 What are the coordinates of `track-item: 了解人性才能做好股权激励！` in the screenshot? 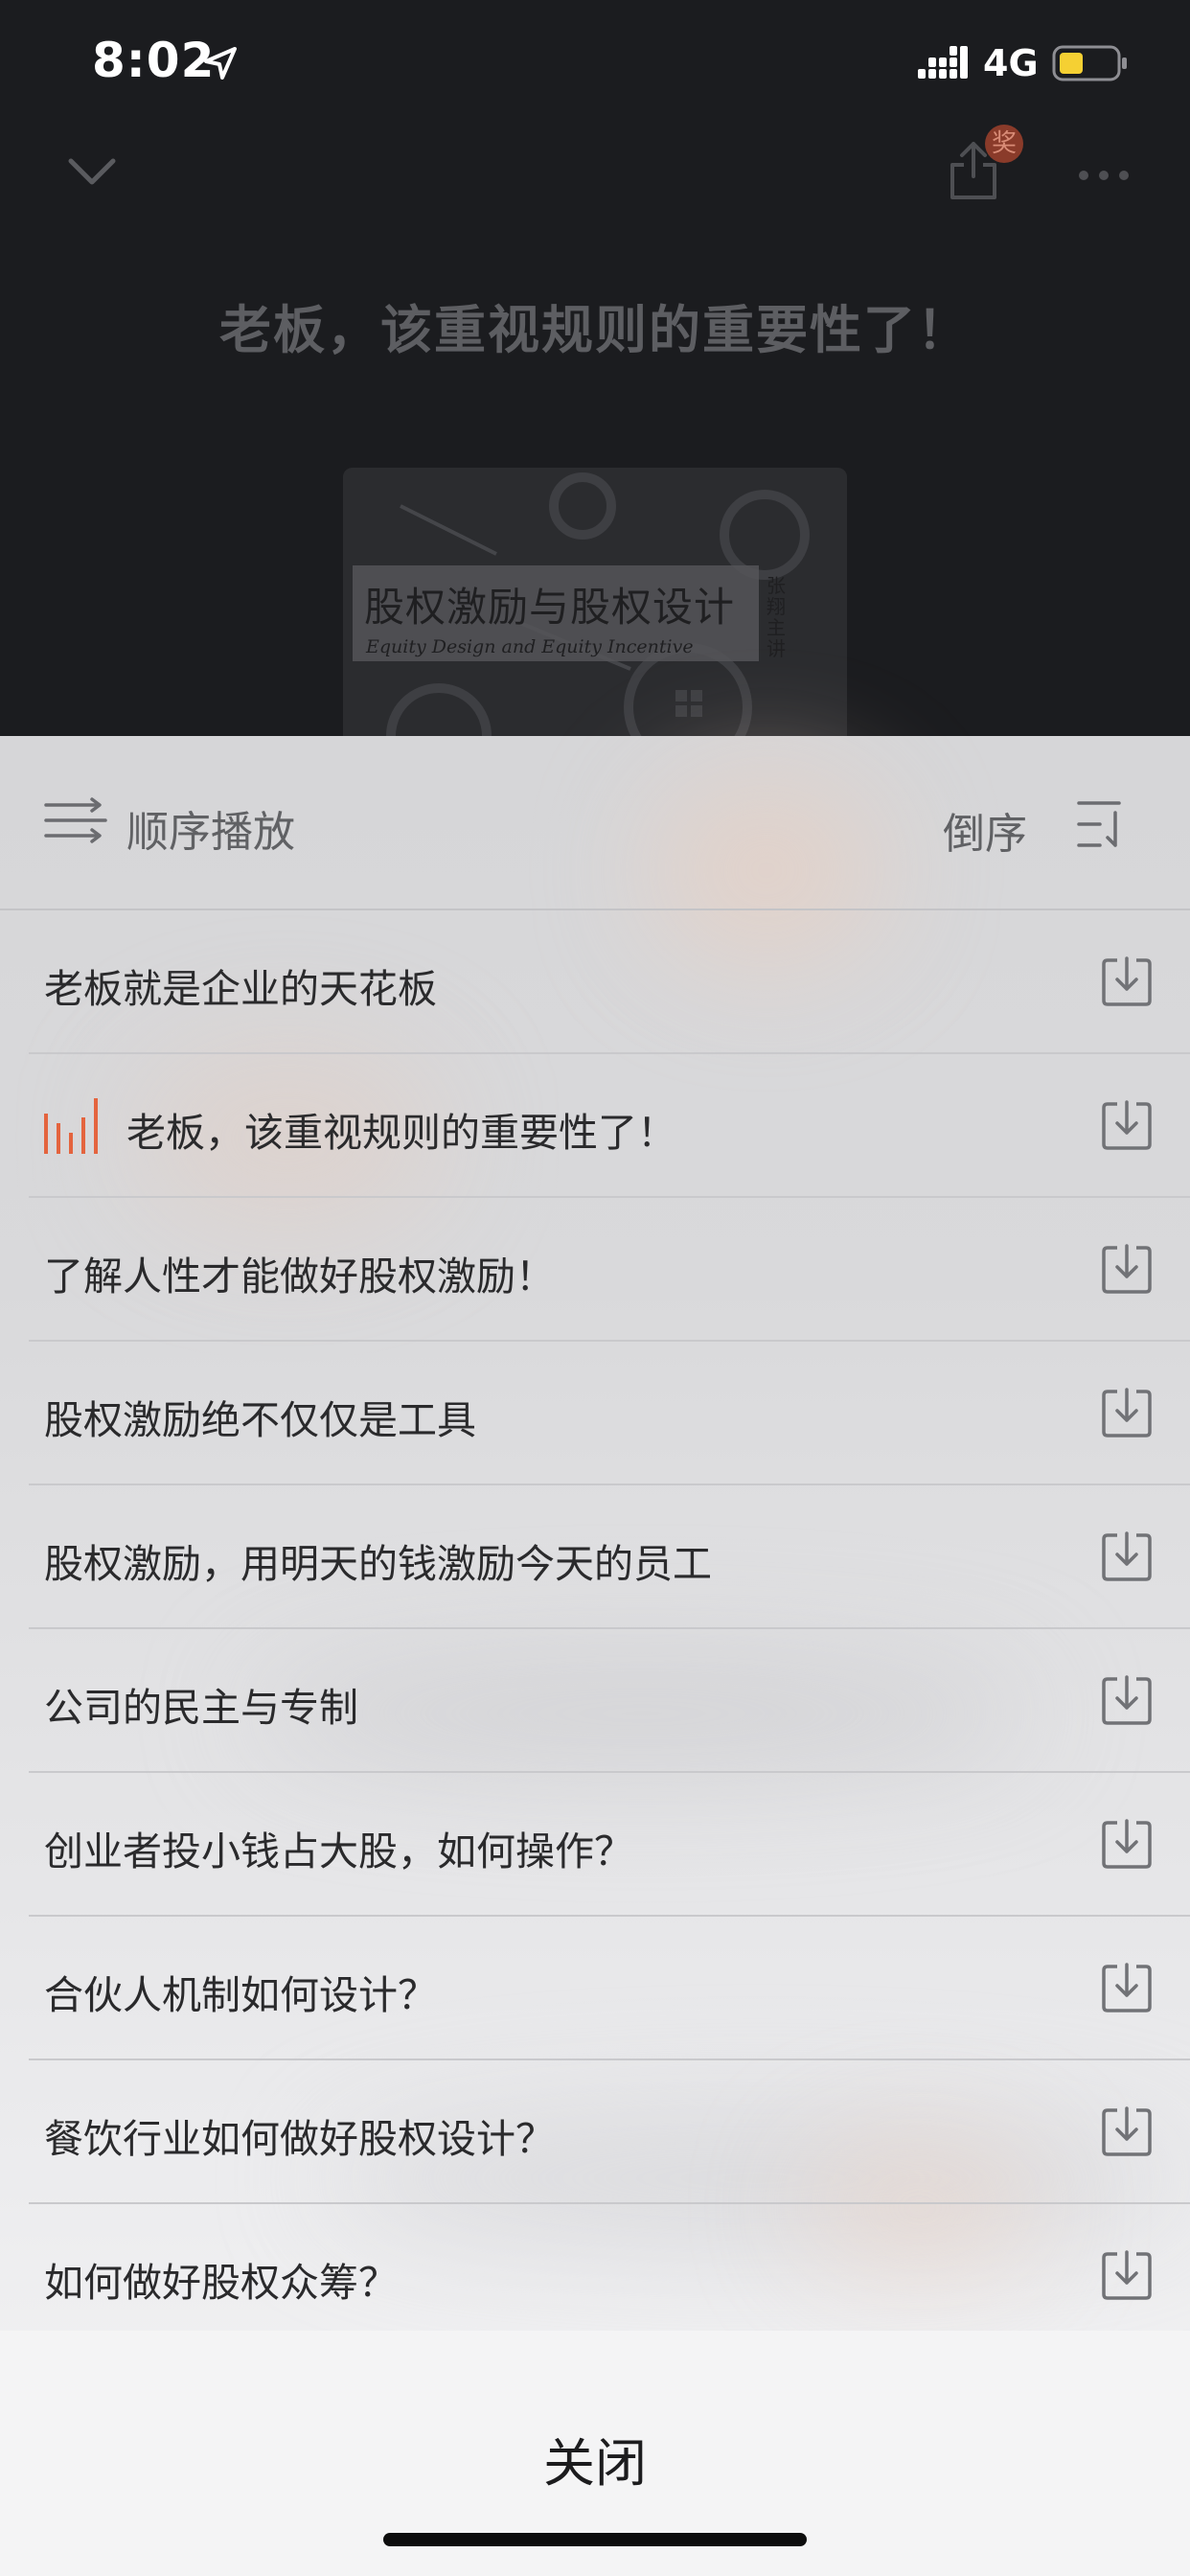 It's located at (595, 1270).